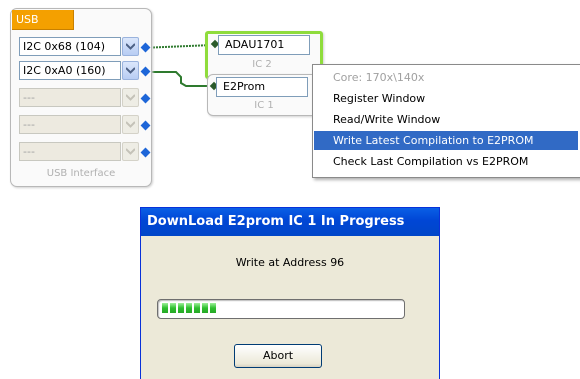  I want to click on usb-port-row: I2C 0x68 (104), so click(81, 47).